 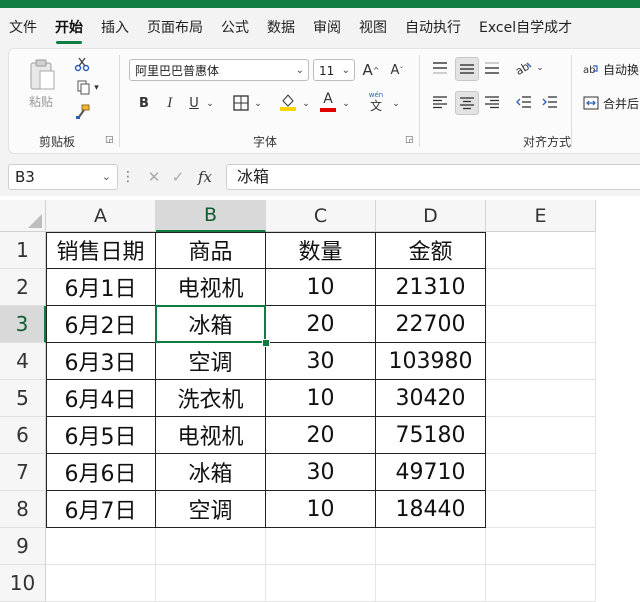 I want to click on cell-c5: 10, so click(x=321, y=398).